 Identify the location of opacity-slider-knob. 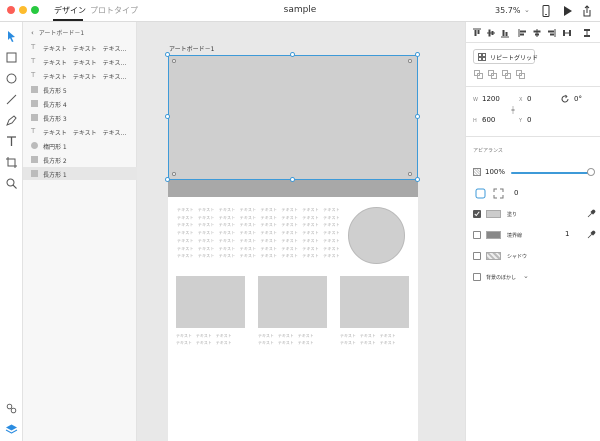
(591, 172).